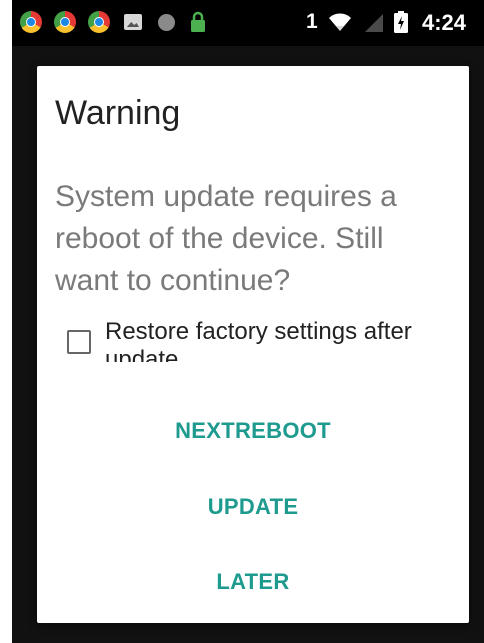 The height and width of the screenshot is (643, 484). I want to click on status-bar: 1 4:24, so click(248, 23).